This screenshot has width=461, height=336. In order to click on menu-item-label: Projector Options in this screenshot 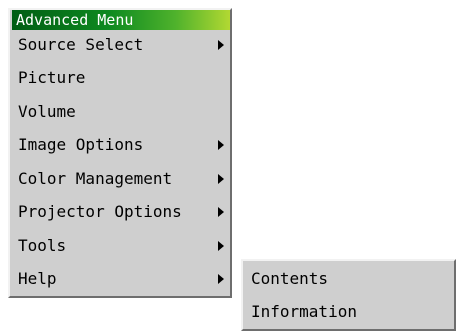, I will do `click(100, 211)`.